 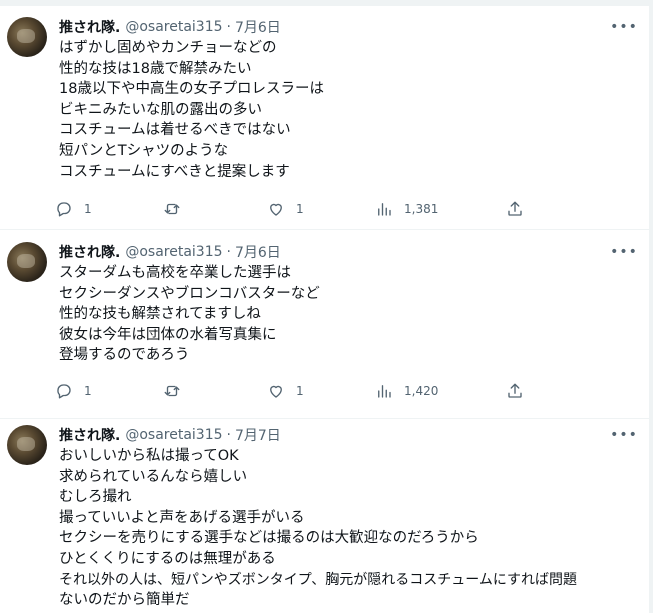 I want to click on tweet-line: コスチュームにすべきと提案します, so click(x=174, y=171).